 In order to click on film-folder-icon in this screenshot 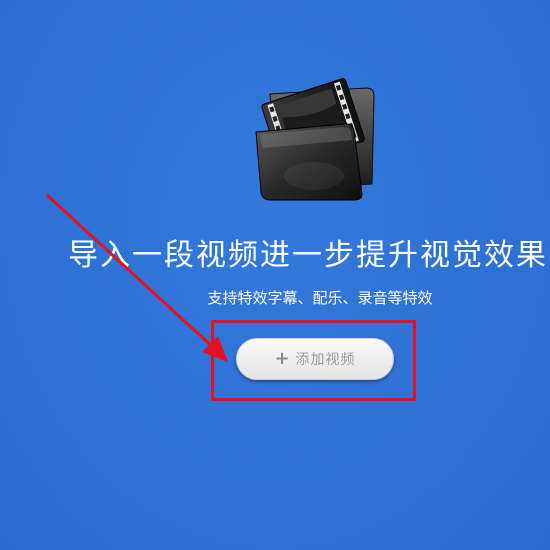, I will do `click(315, 139)`.